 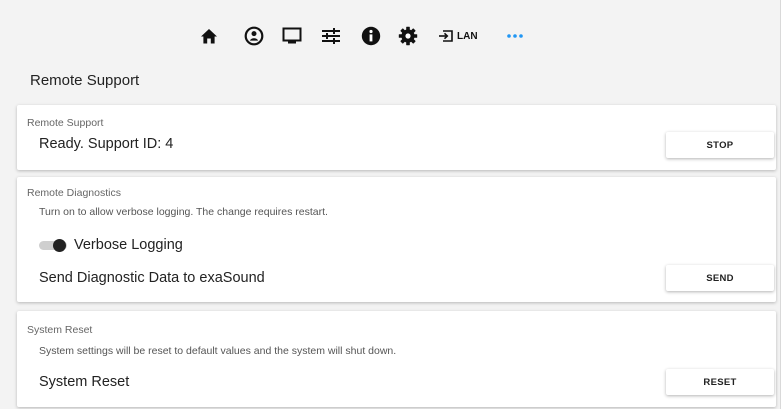 I want to click on support-status: Ready. Support ID: 4, so click(x=106, y=144).